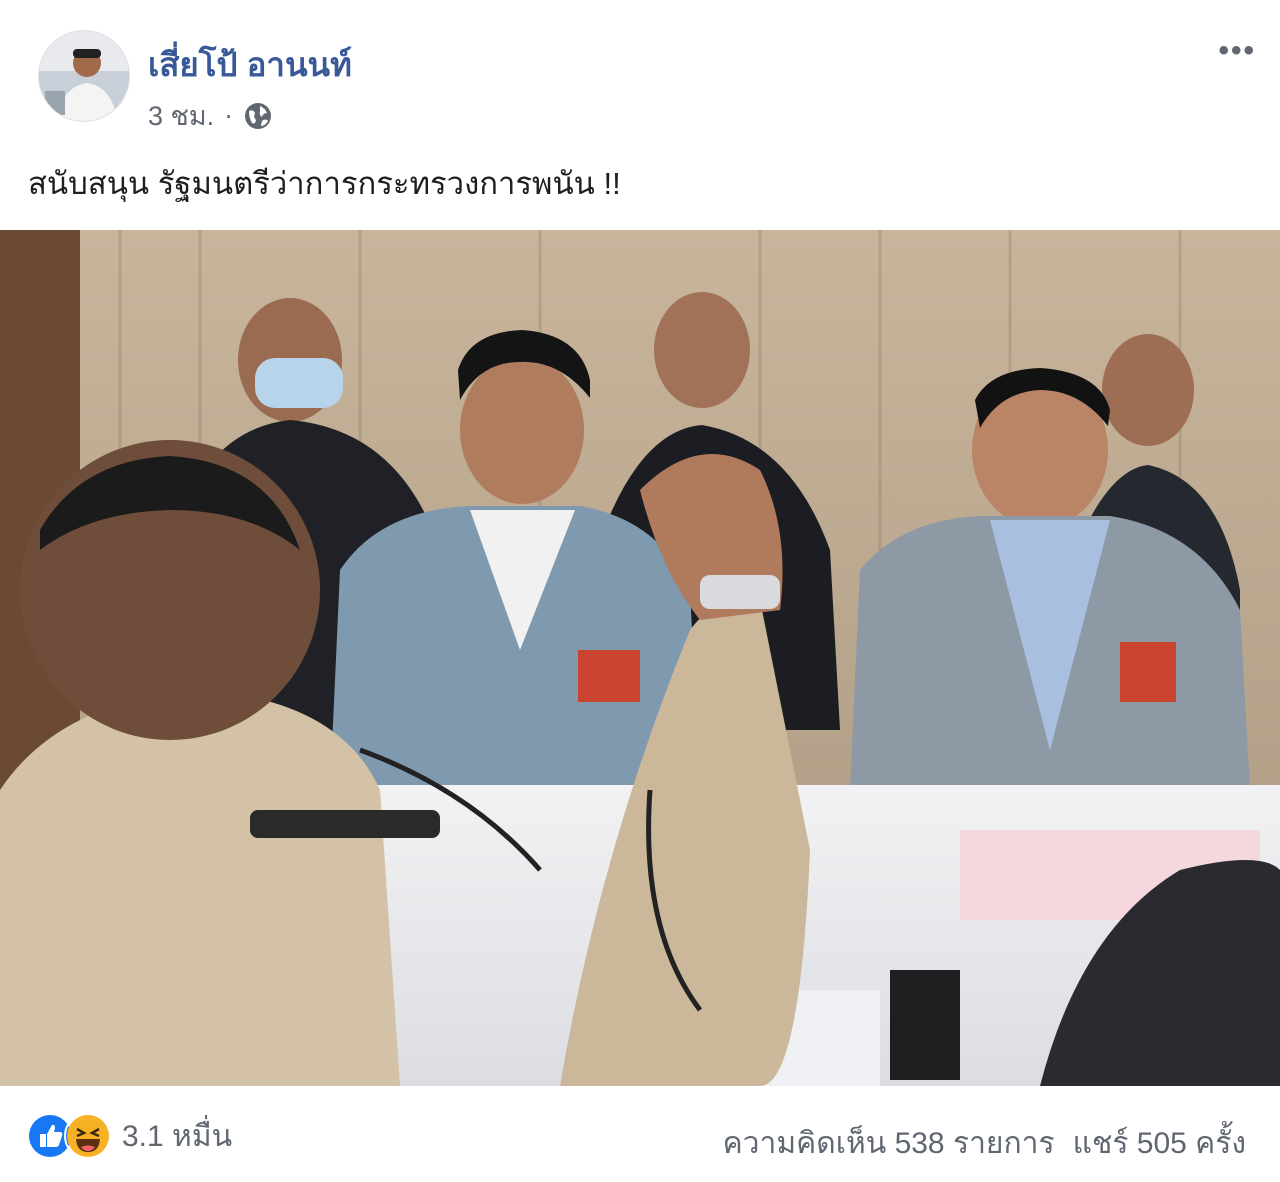 This screenshot has width=1280, height=1182. Describe the element at coordinates (181, 115) in the screenshot. I see `post-timestamp: 3 ชม.` at that location.